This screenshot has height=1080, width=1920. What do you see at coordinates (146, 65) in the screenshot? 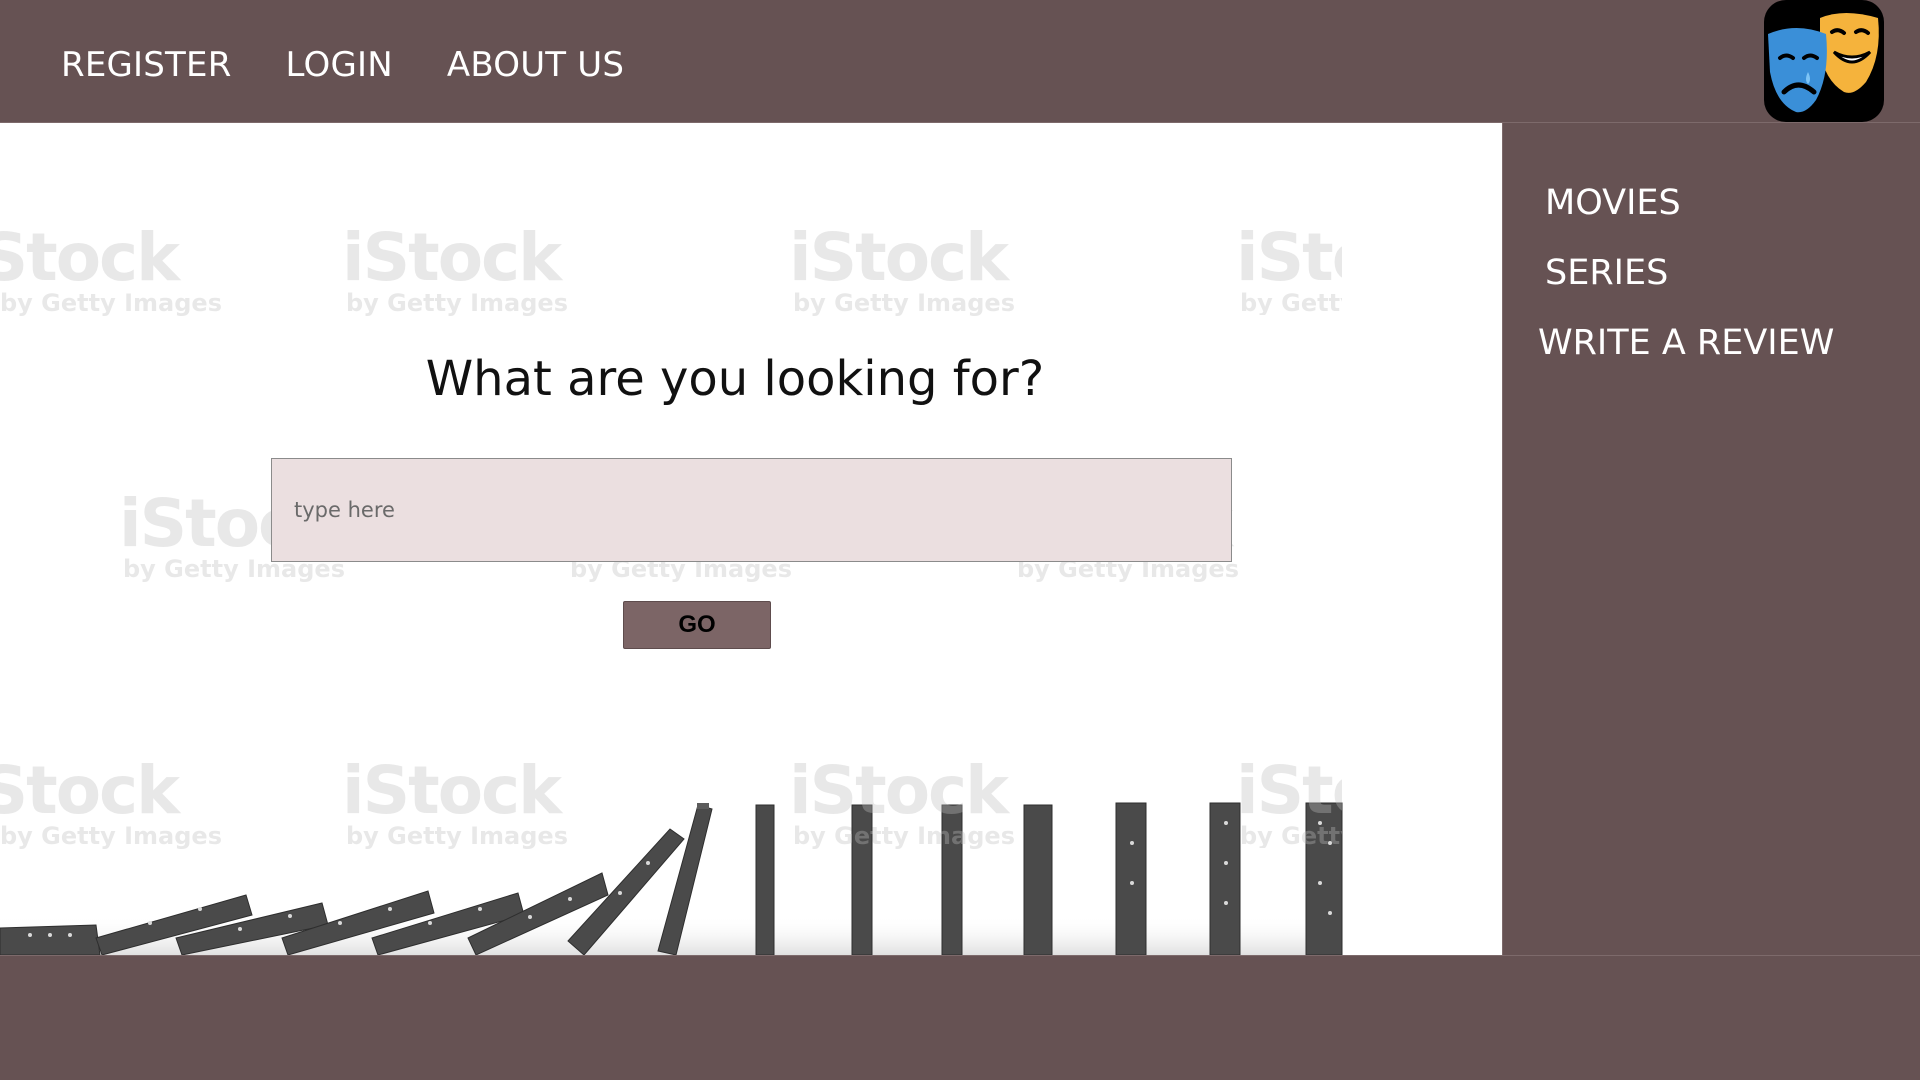
I see `register-link: REGISTER` at bounding box center [146, 65].